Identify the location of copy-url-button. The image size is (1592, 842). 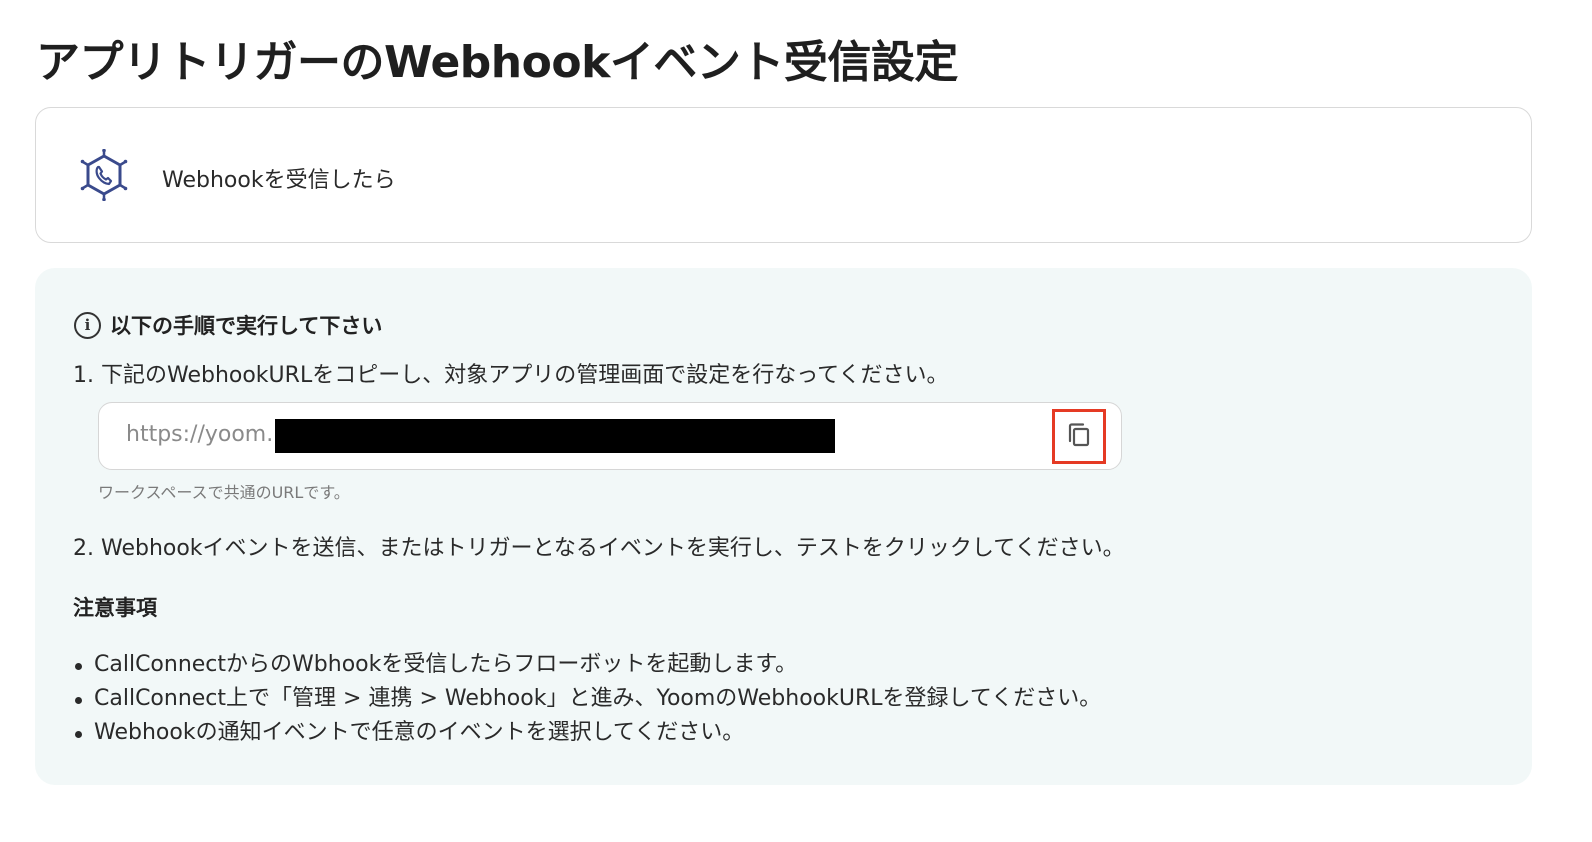
(1079, 436).